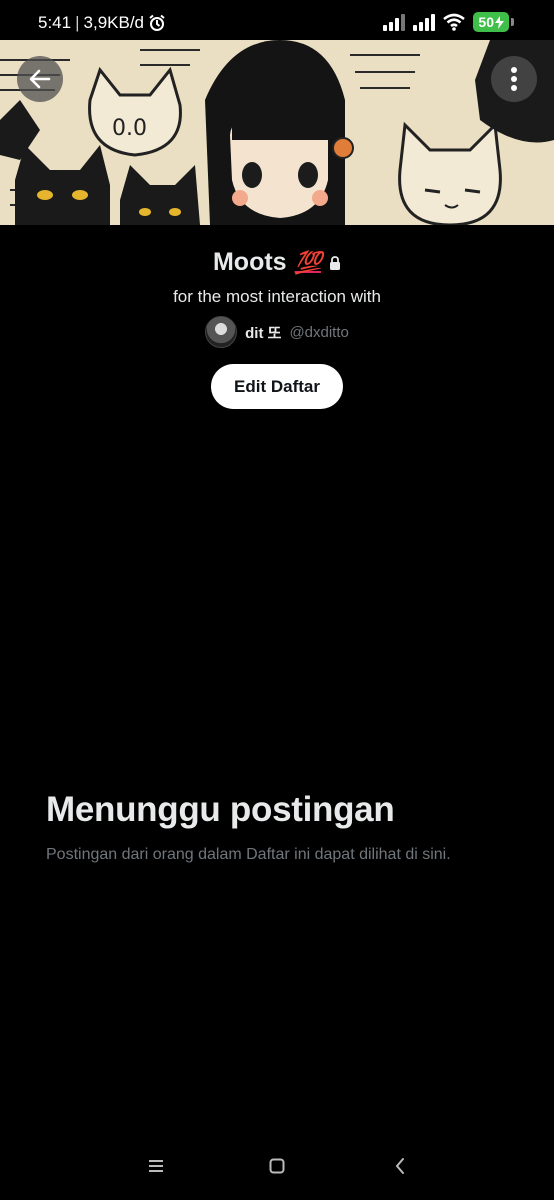 The width and height of the screenshot is (554, 1200). I want to click on status-left: 5:41 | 3,9KB/d, so click(102, 23).